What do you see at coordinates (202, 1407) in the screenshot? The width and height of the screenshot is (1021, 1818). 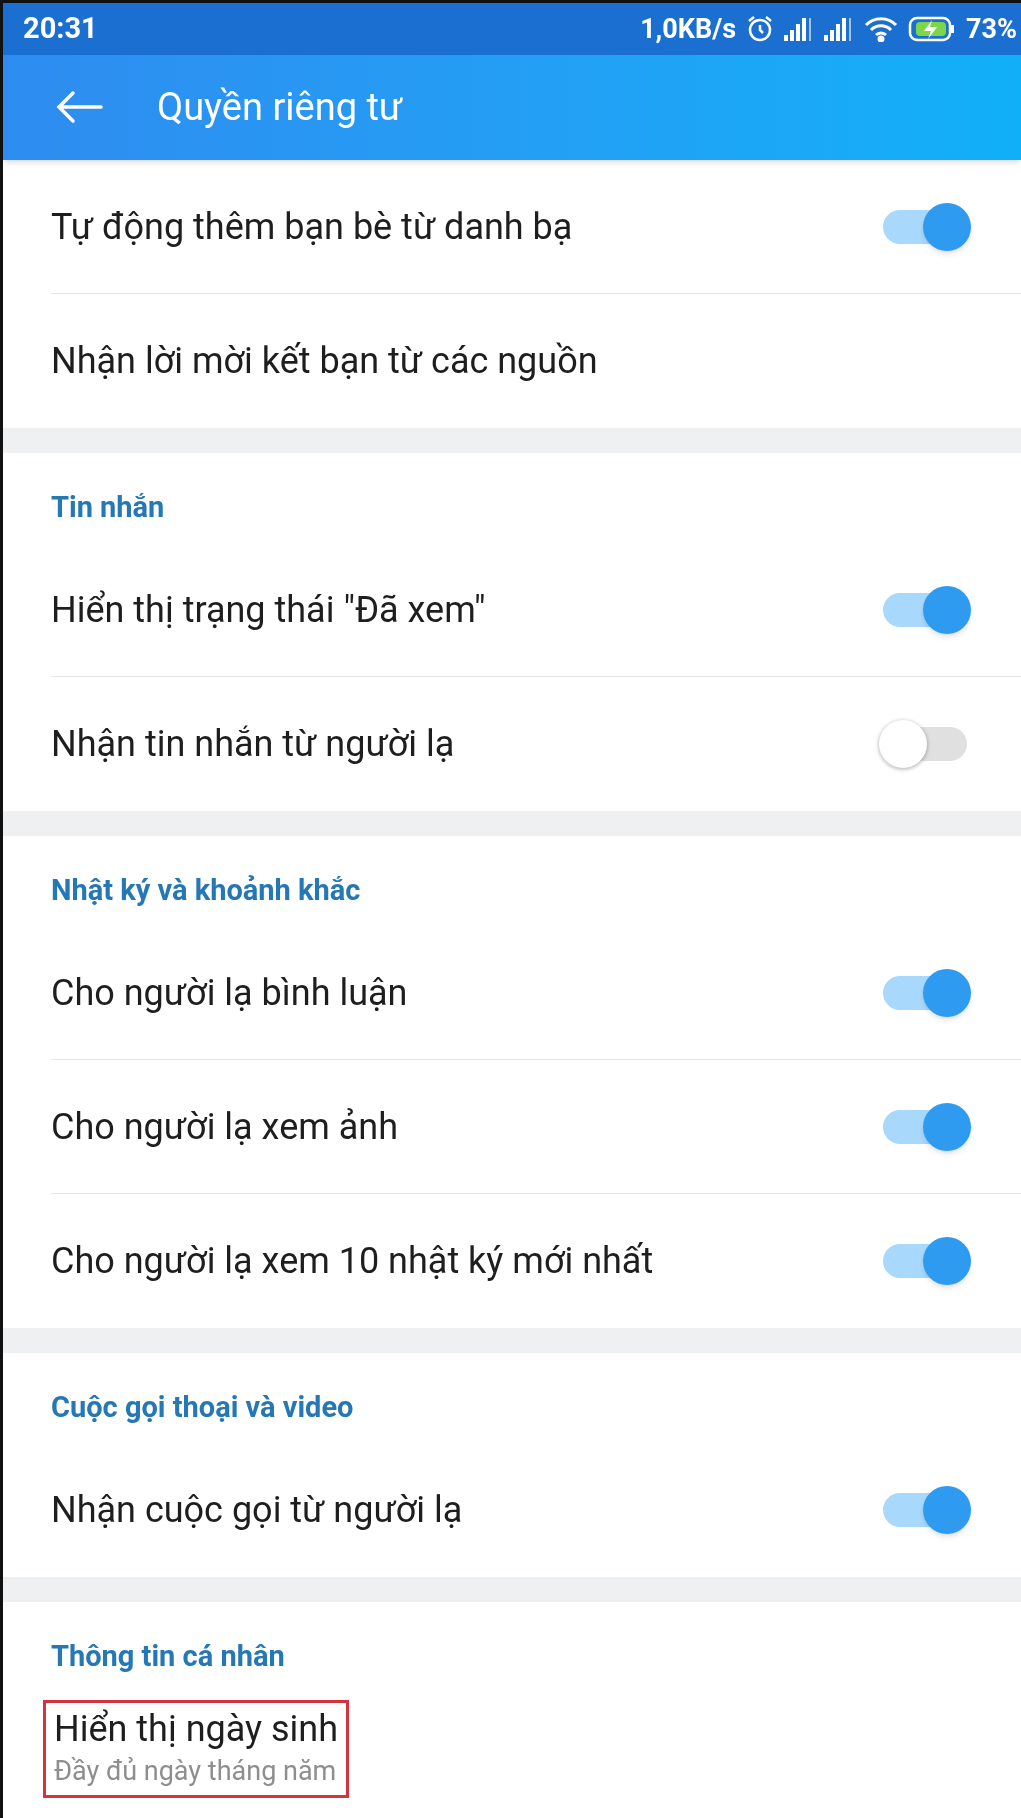 I see `section-title: Cuộc gọi thoại và video` at bounding box center [202, 1407].